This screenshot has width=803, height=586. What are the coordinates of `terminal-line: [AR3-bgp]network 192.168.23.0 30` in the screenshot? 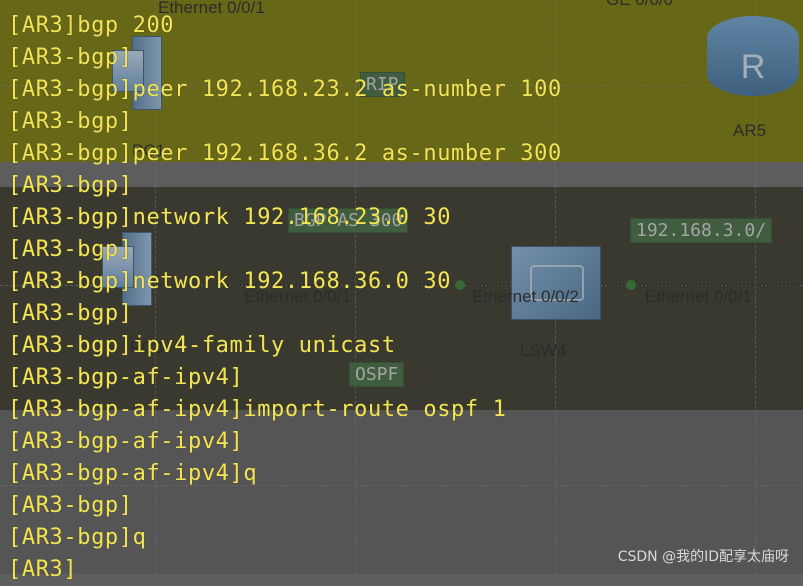 It's located at (230, 217).